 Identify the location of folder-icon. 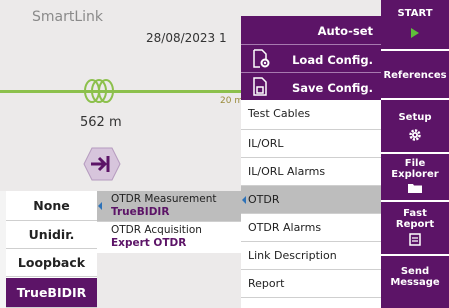
(415, 188).